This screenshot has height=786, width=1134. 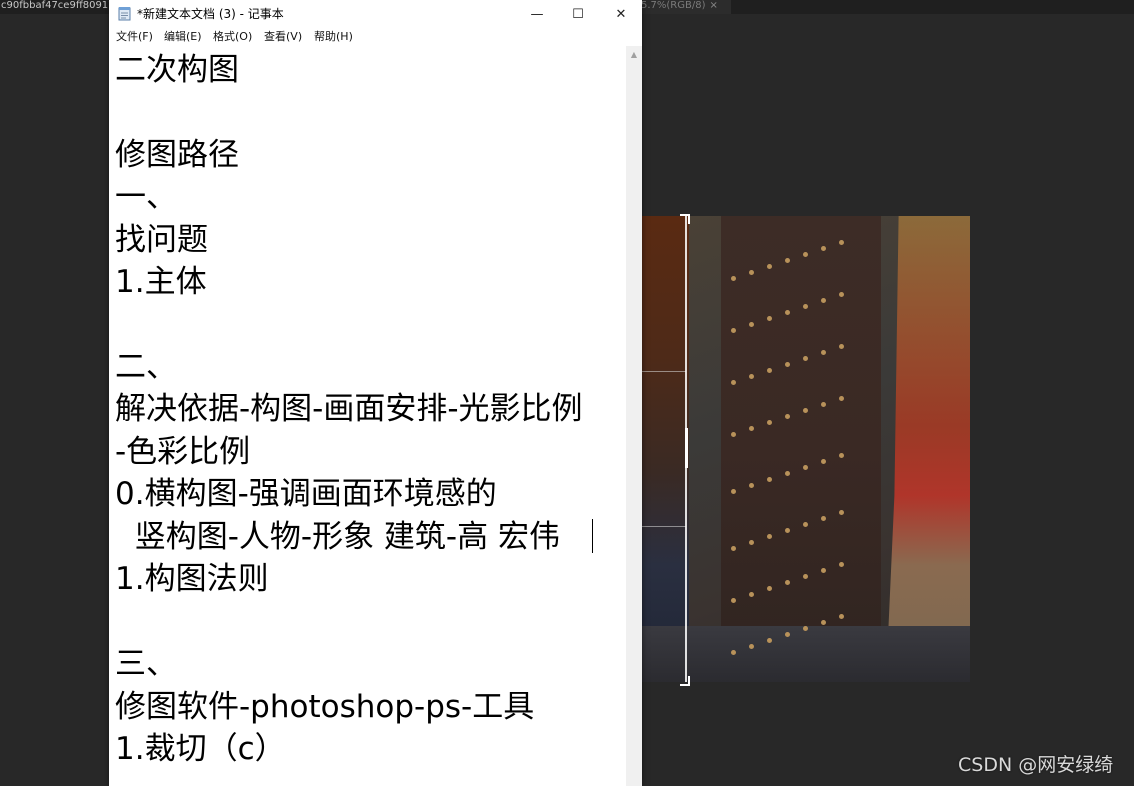 What do you see at coordinates (161, 282) in the screenshot?
I see `text-line: 1.主体` at bounding box center [161, 282].